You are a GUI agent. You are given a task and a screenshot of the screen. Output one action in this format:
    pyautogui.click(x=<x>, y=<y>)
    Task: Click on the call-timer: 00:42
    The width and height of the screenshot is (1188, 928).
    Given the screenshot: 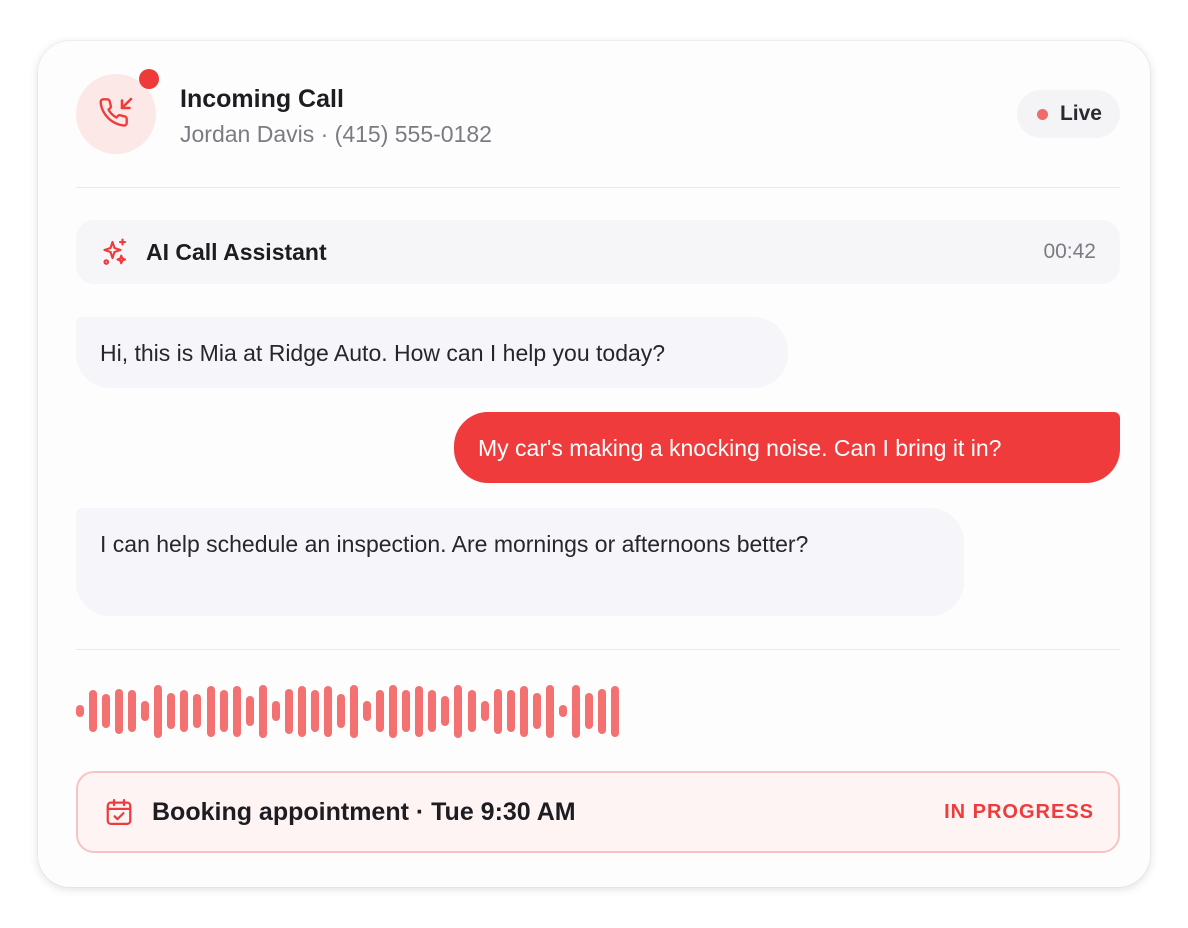 What is the action you would take?
    pyautogui.click(x=1069, y=251)
    